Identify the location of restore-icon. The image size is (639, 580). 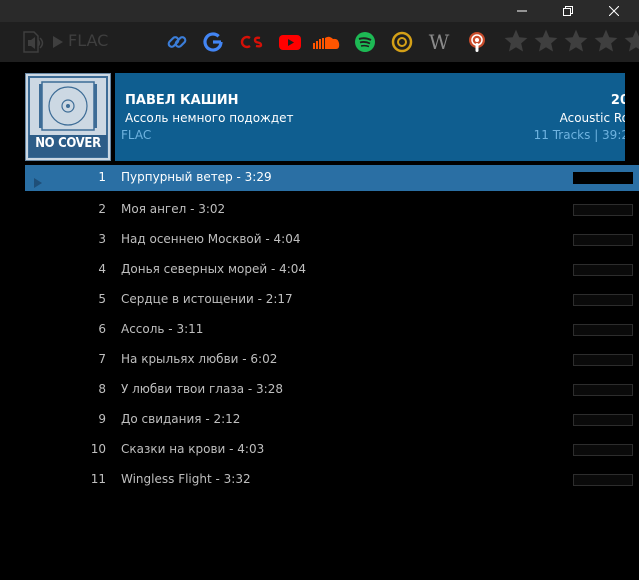
(568, 11).